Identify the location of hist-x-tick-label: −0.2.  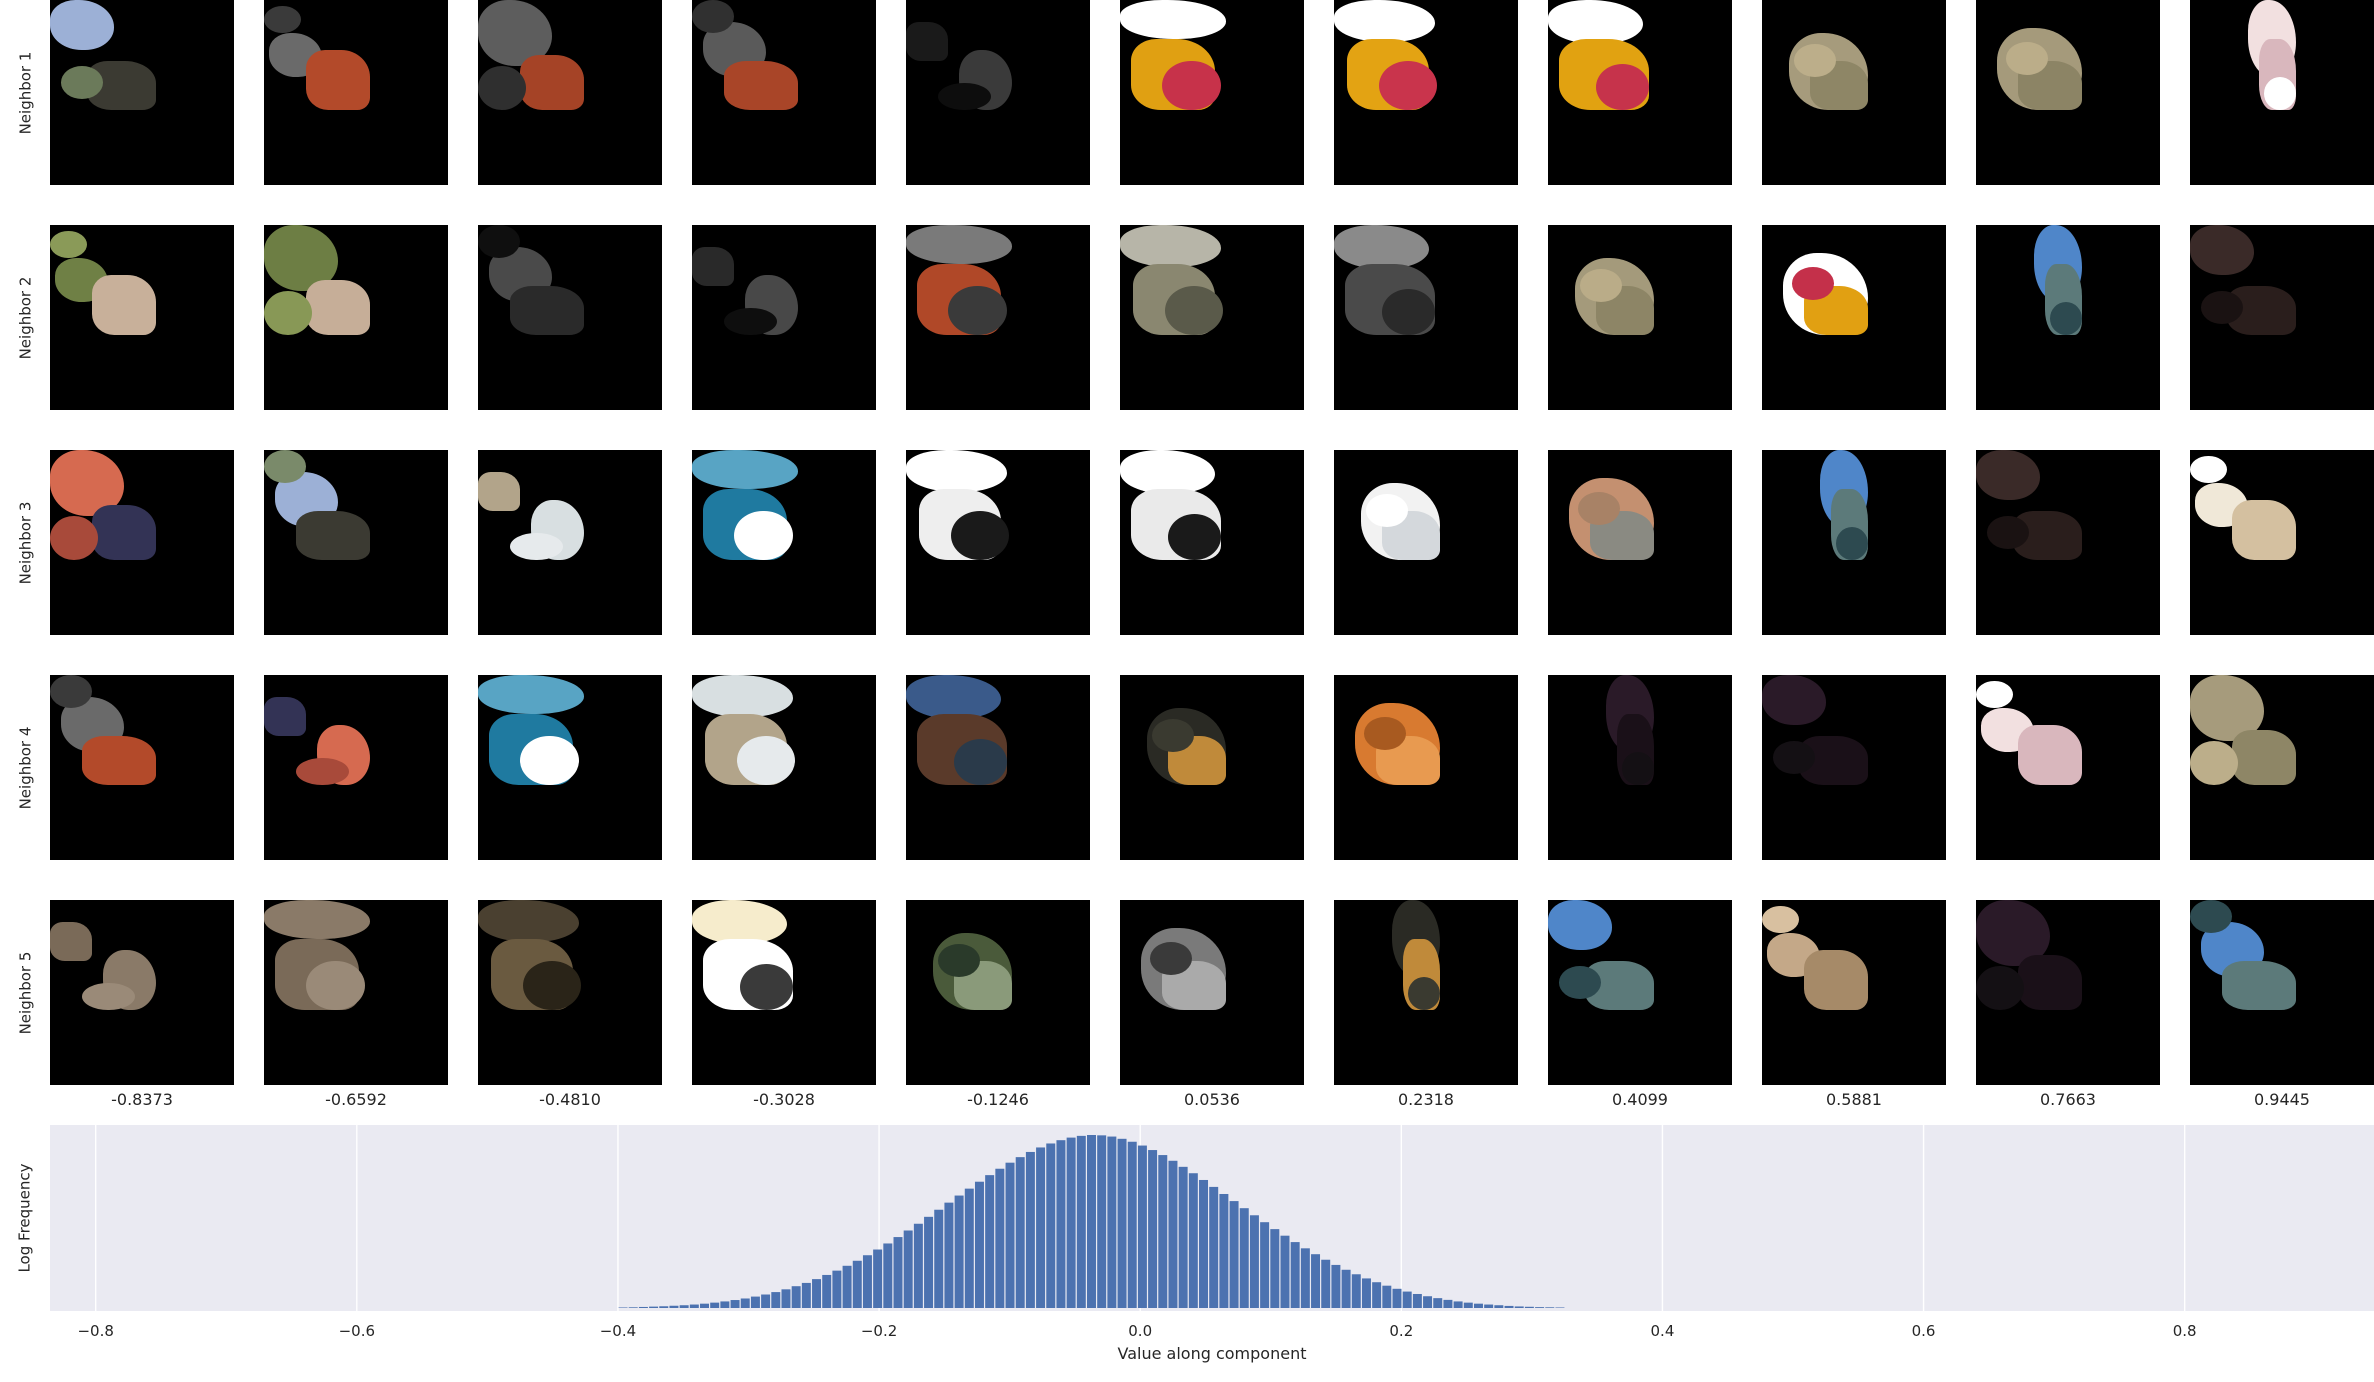
(879, 1331).